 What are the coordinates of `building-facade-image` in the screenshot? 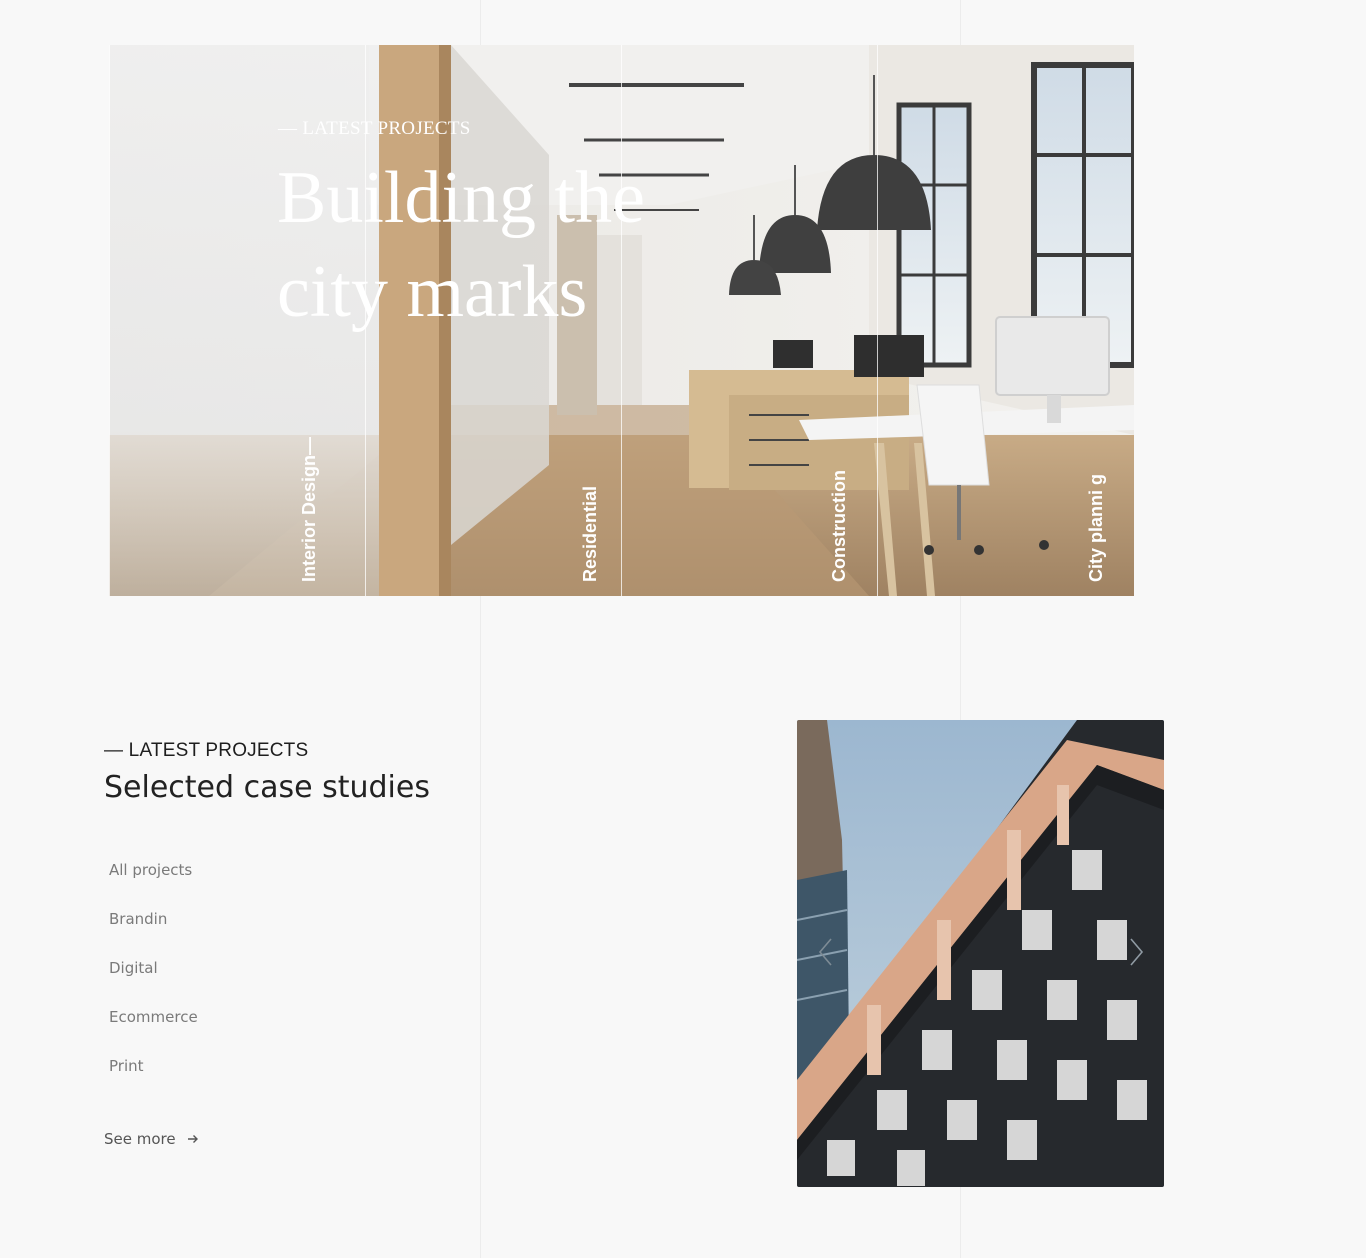 It's located at (980, 953).